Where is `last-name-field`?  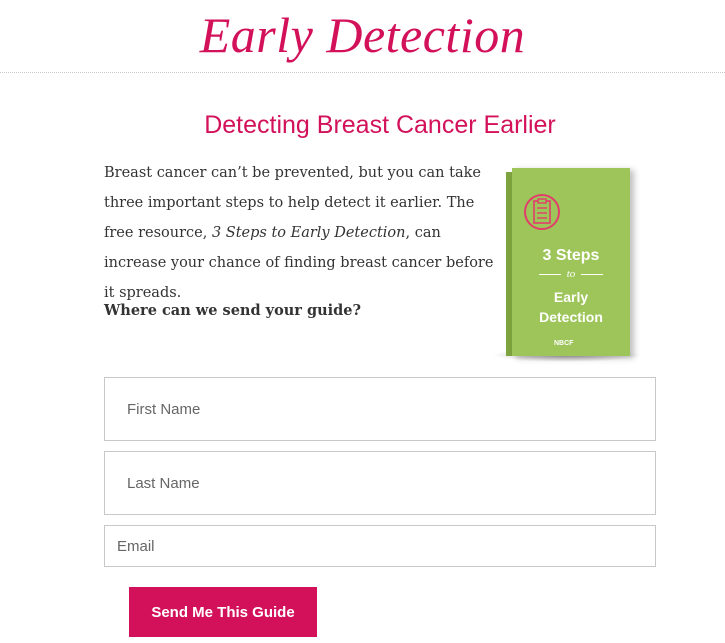
last-name-field is located at coordinates (380, 483).